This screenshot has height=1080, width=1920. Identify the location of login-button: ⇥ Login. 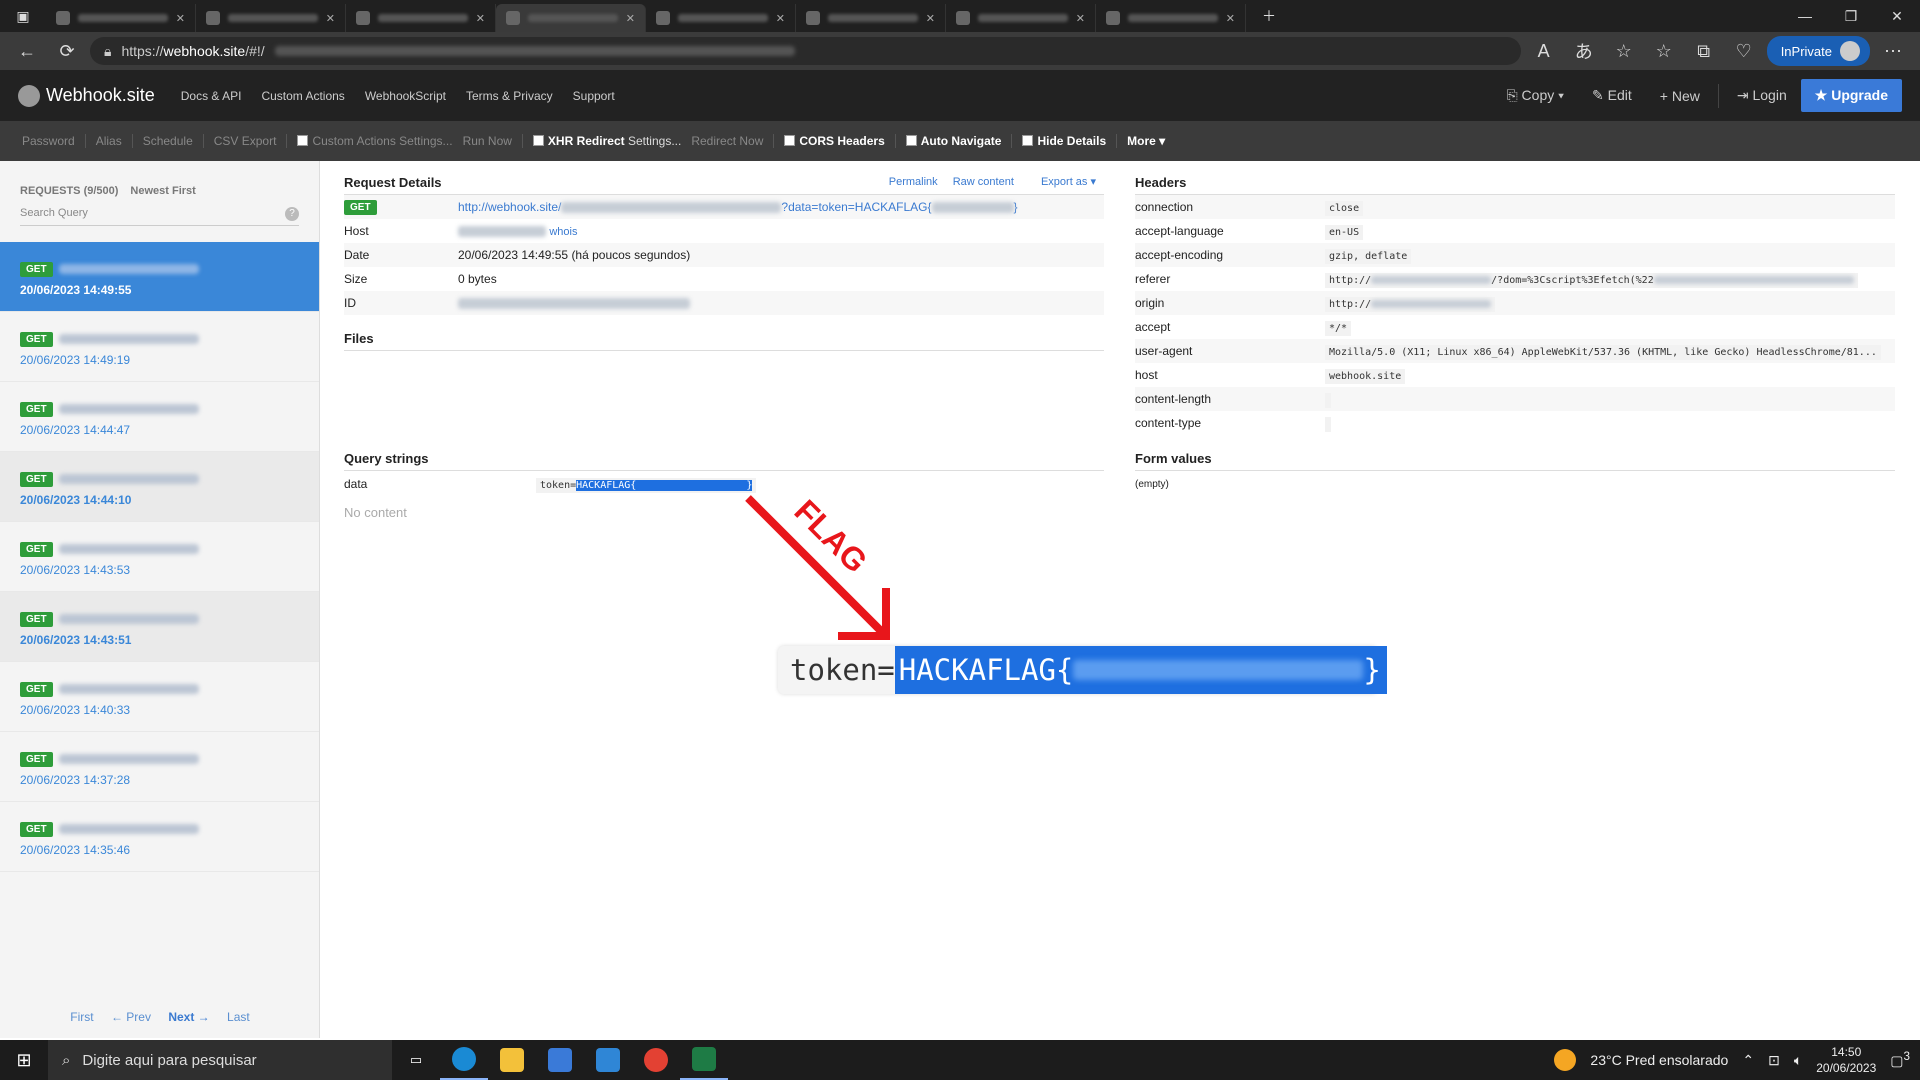
(1762, 95).